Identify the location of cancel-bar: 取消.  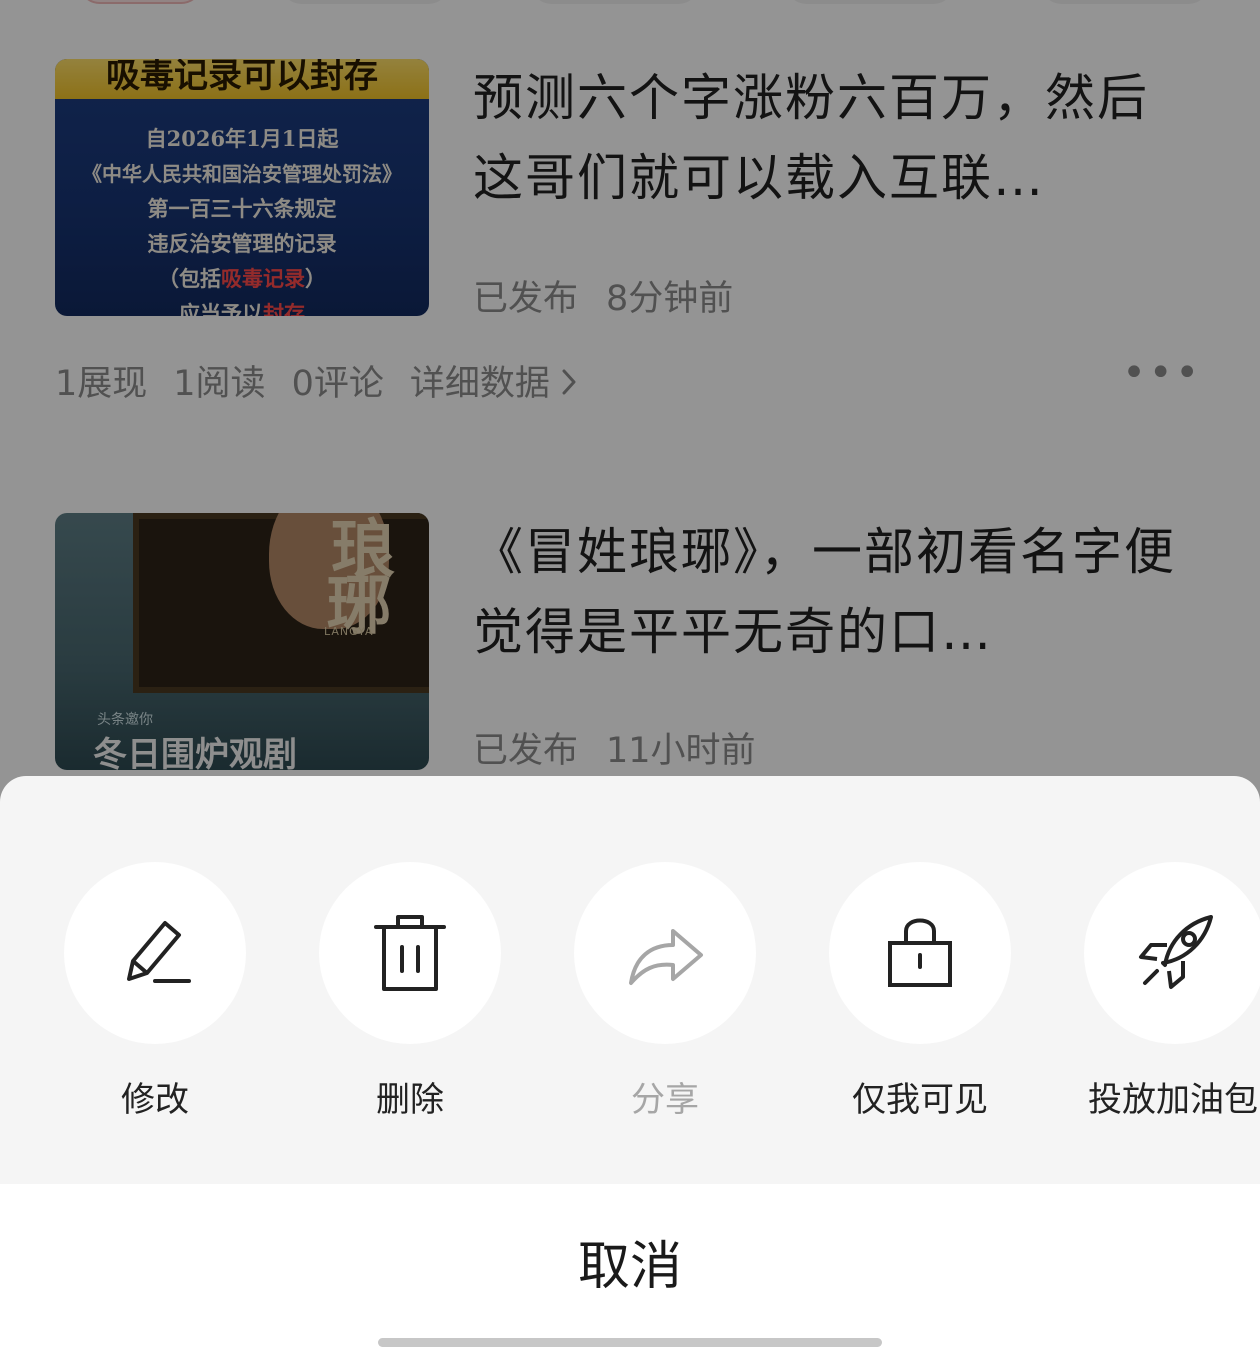
(630, 1267).